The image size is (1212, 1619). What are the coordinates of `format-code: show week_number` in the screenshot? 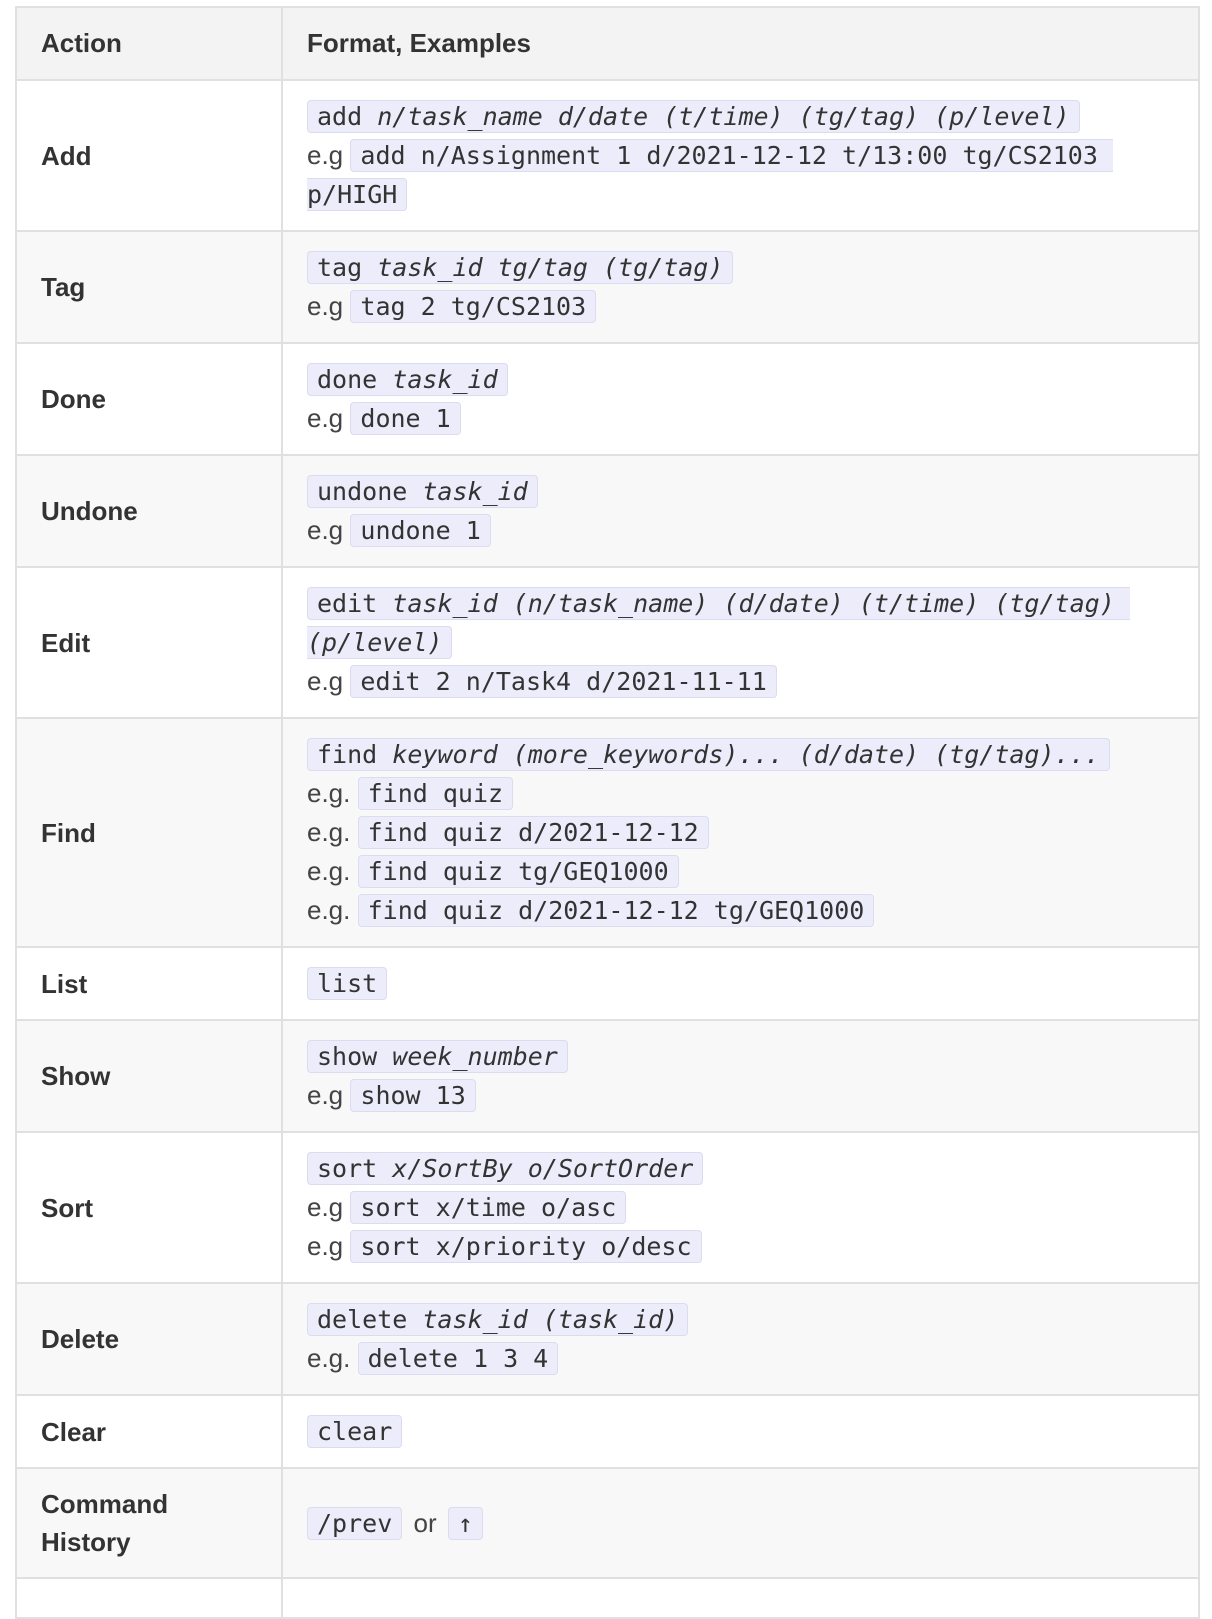 It's located at (437, 1056).